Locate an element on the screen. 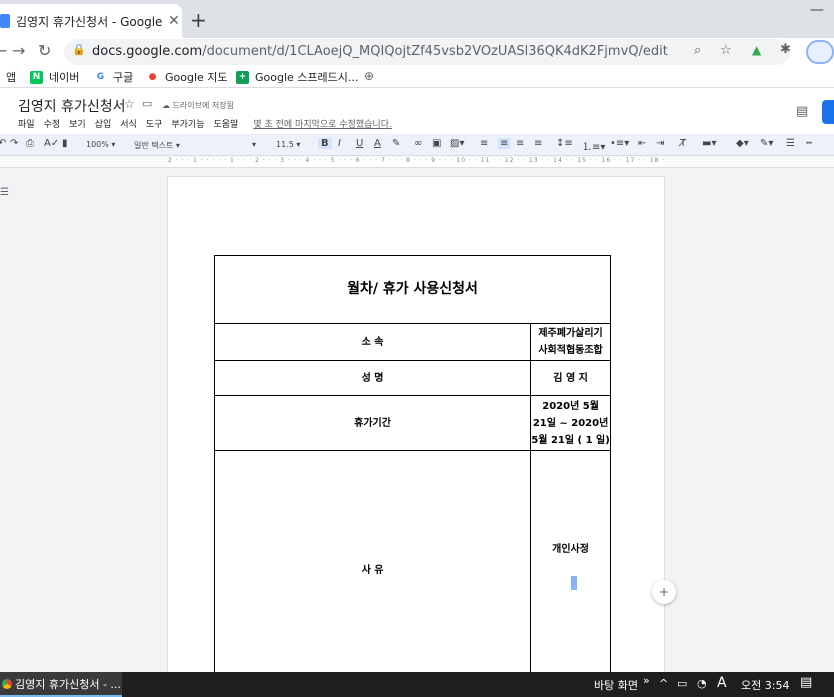  zoom-select: 100% ▾ is located at coordinates (100, 144).